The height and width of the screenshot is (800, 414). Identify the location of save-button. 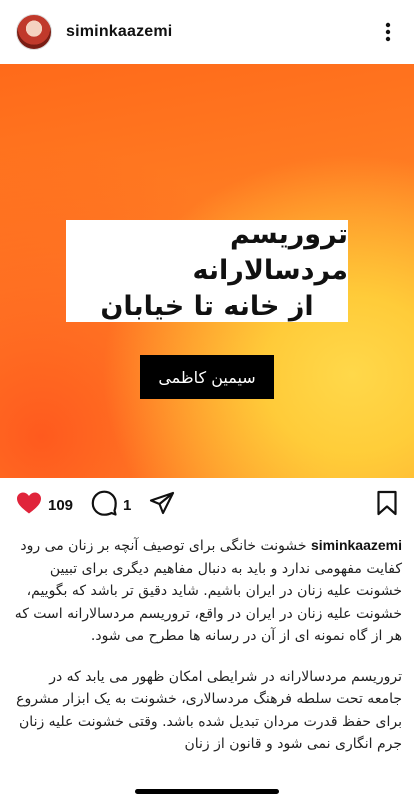
(387, 505).